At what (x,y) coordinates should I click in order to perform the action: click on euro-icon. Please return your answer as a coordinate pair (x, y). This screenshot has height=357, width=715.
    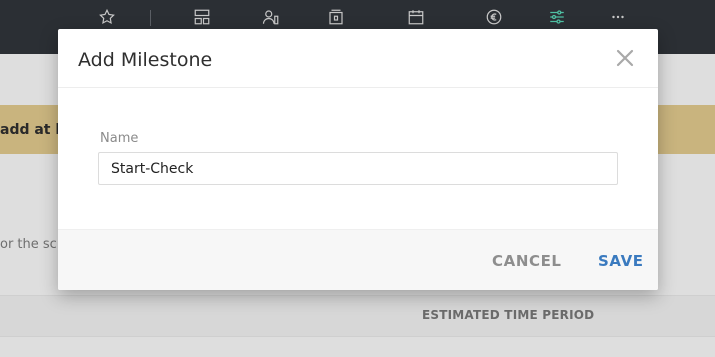
    Looking at the image, I should click on (494, 17).